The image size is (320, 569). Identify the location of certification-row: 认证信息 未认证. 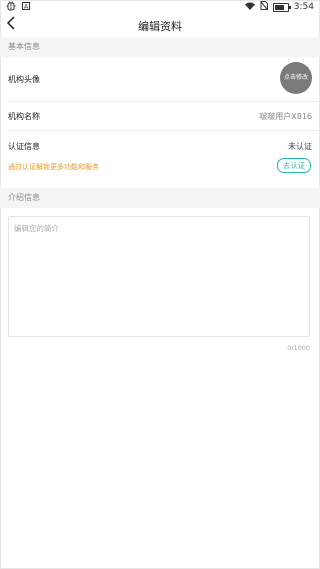
(160, 146).